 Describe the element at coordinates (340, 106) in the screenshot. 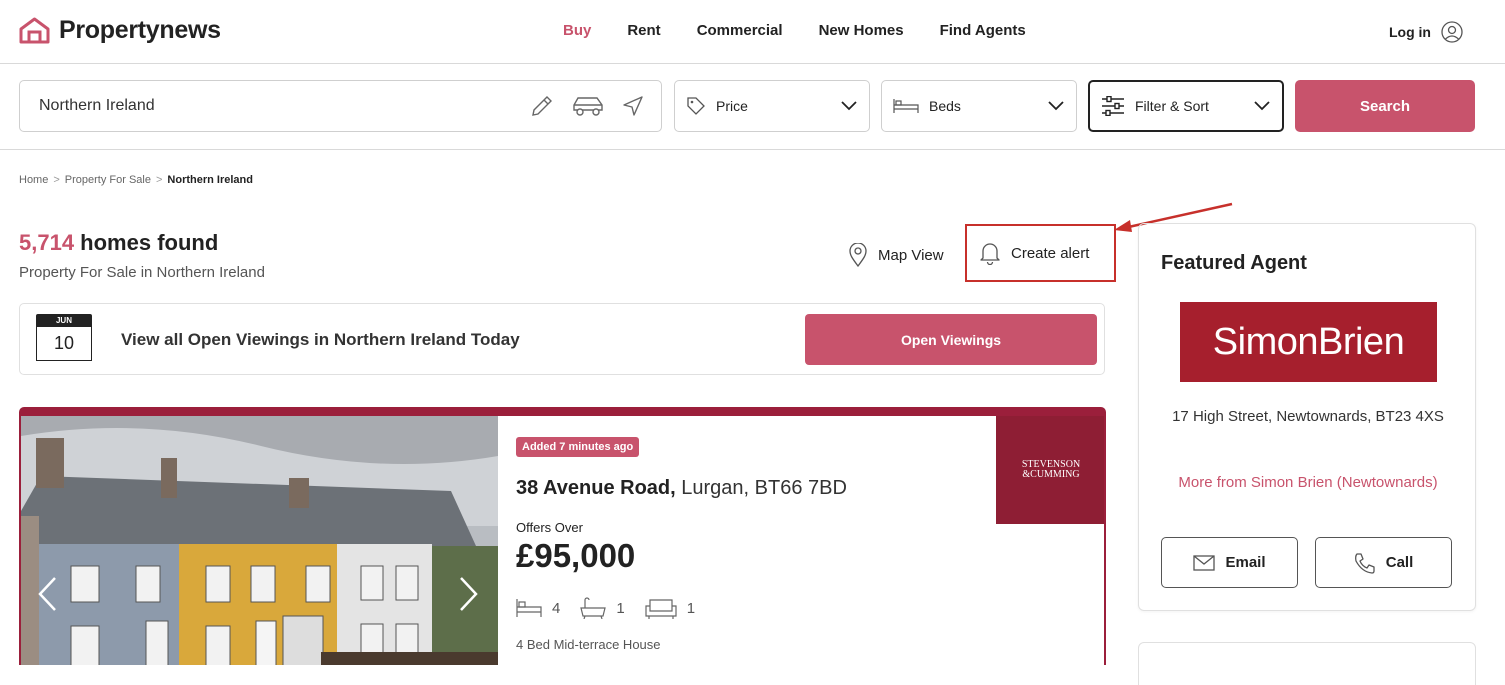

I see `location-input: Northern Ireland` at that location.